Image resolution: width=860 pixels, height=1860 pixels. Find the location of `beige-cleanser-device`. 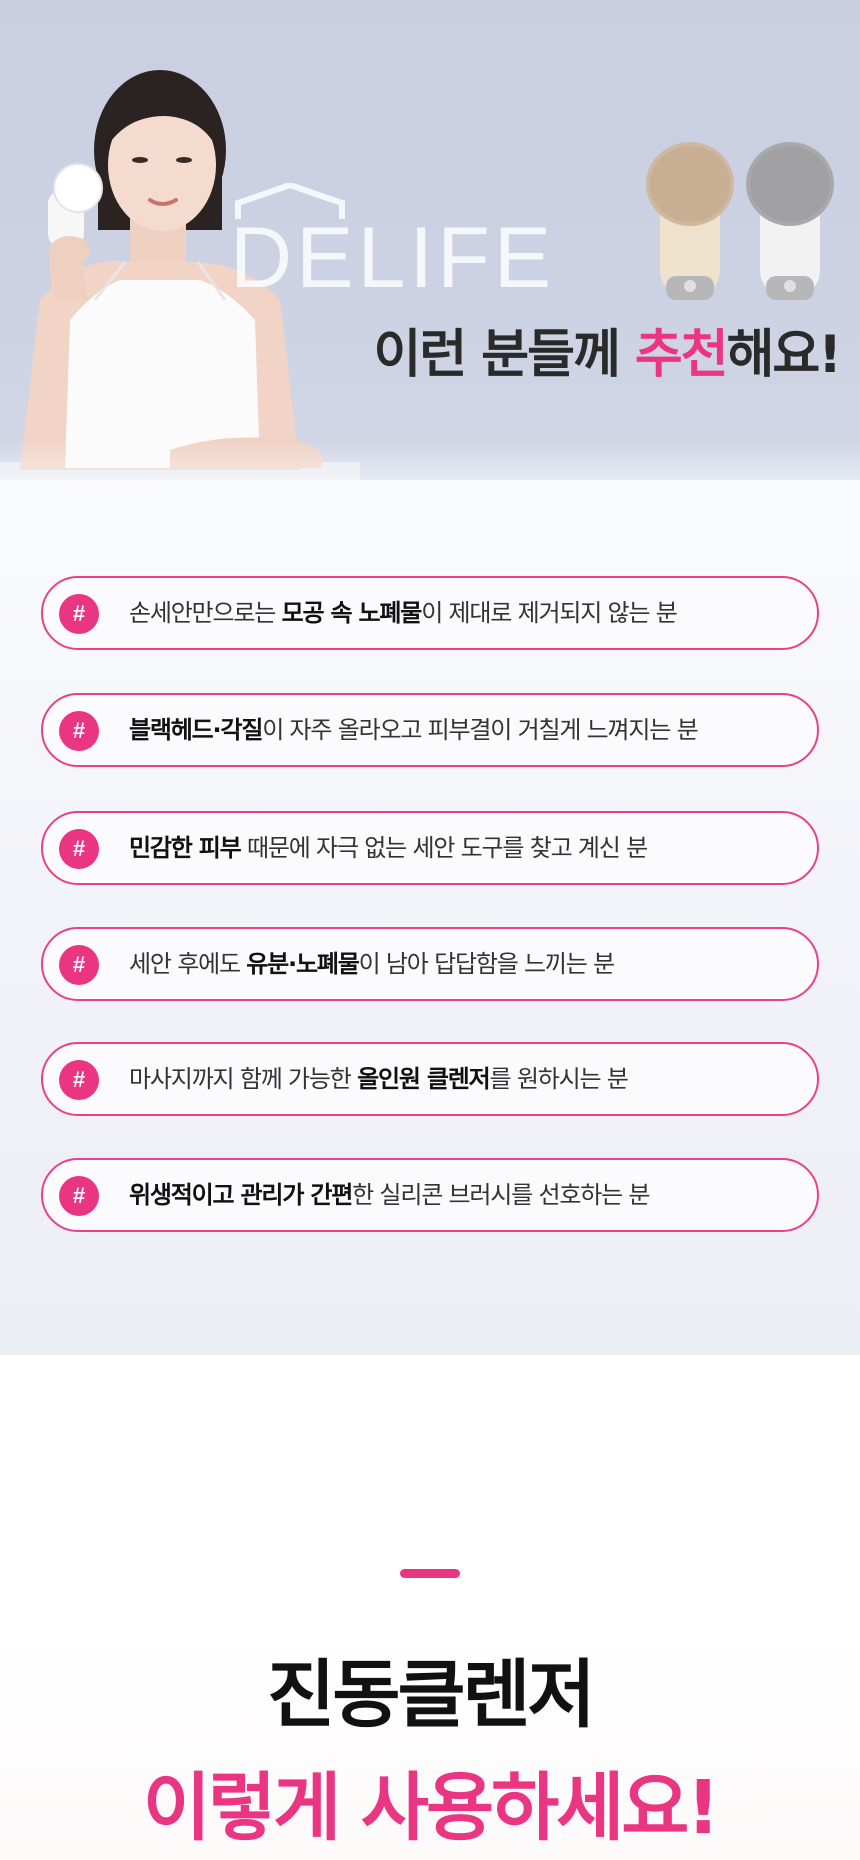

beige-cleanser-device is located at coordinates (690, 221).